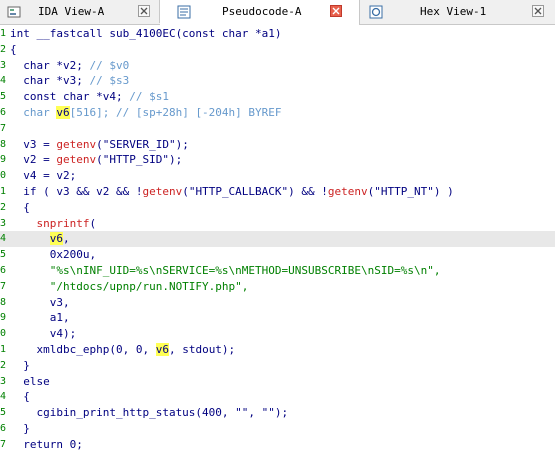  I want to click on ida-view-icon, so click(14, 12).